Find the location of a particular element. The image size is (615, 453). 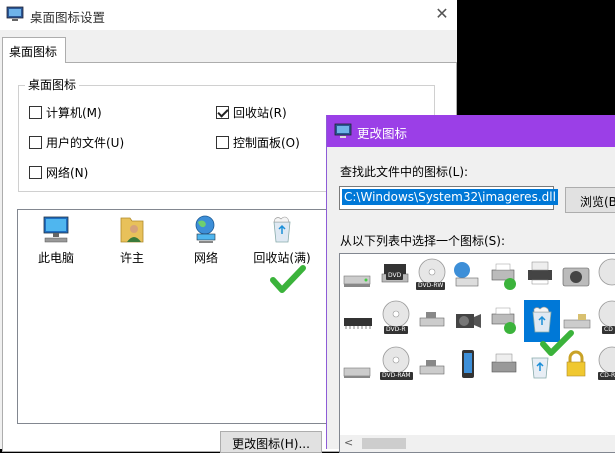

checkbox-label: 控制面板(O) is located at coordinates (266, 143).